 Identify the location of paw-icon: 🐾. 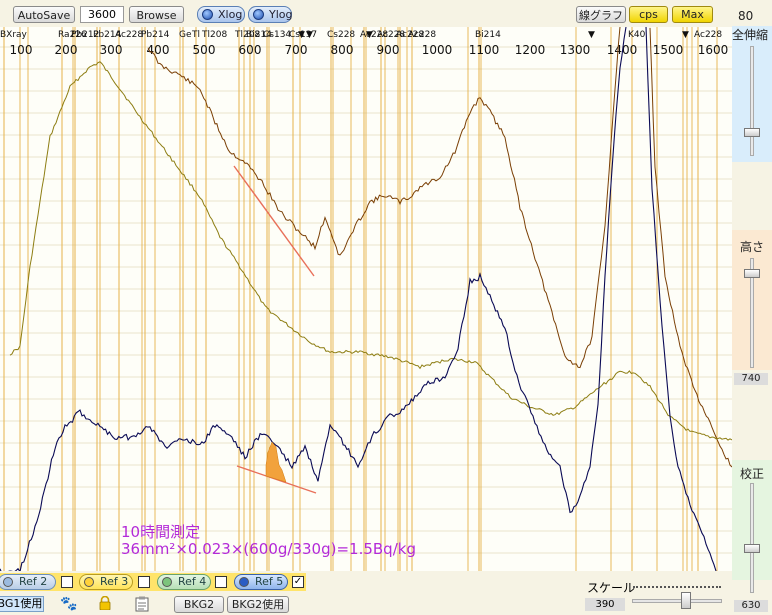
(68, 604).